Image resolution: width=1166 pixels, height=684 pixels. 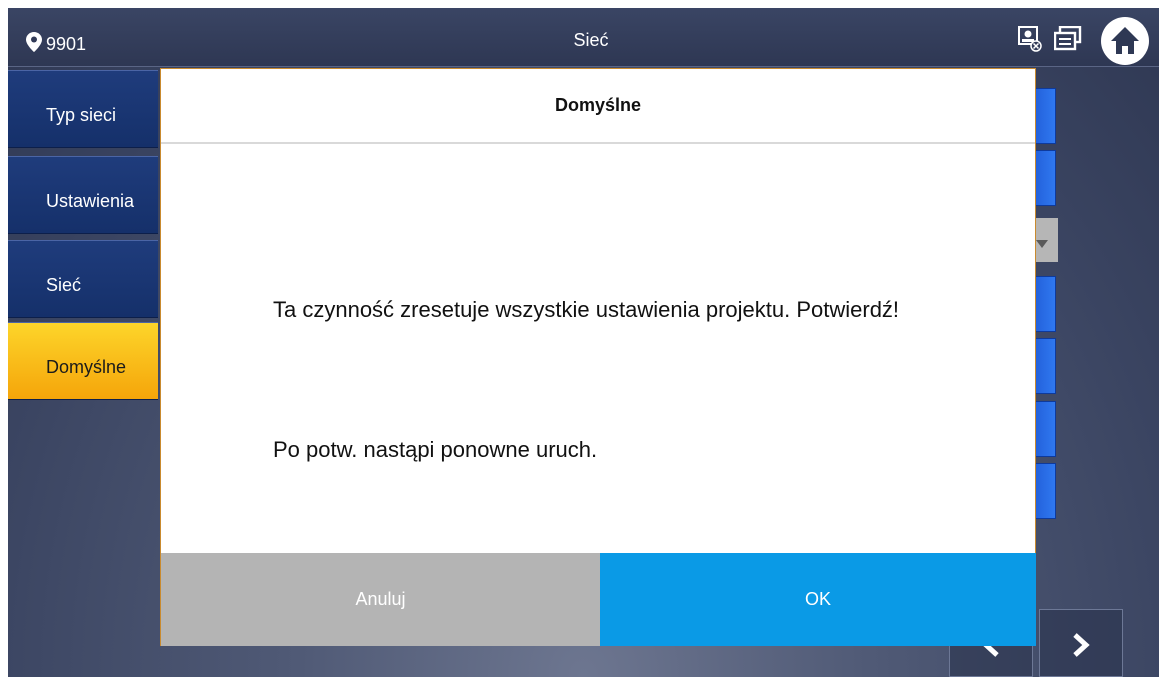 What do you see at coordinates (64, 285) in the screenshot?
I see `sidebar-item-label: Sieć` at bounding box center [64, 285].